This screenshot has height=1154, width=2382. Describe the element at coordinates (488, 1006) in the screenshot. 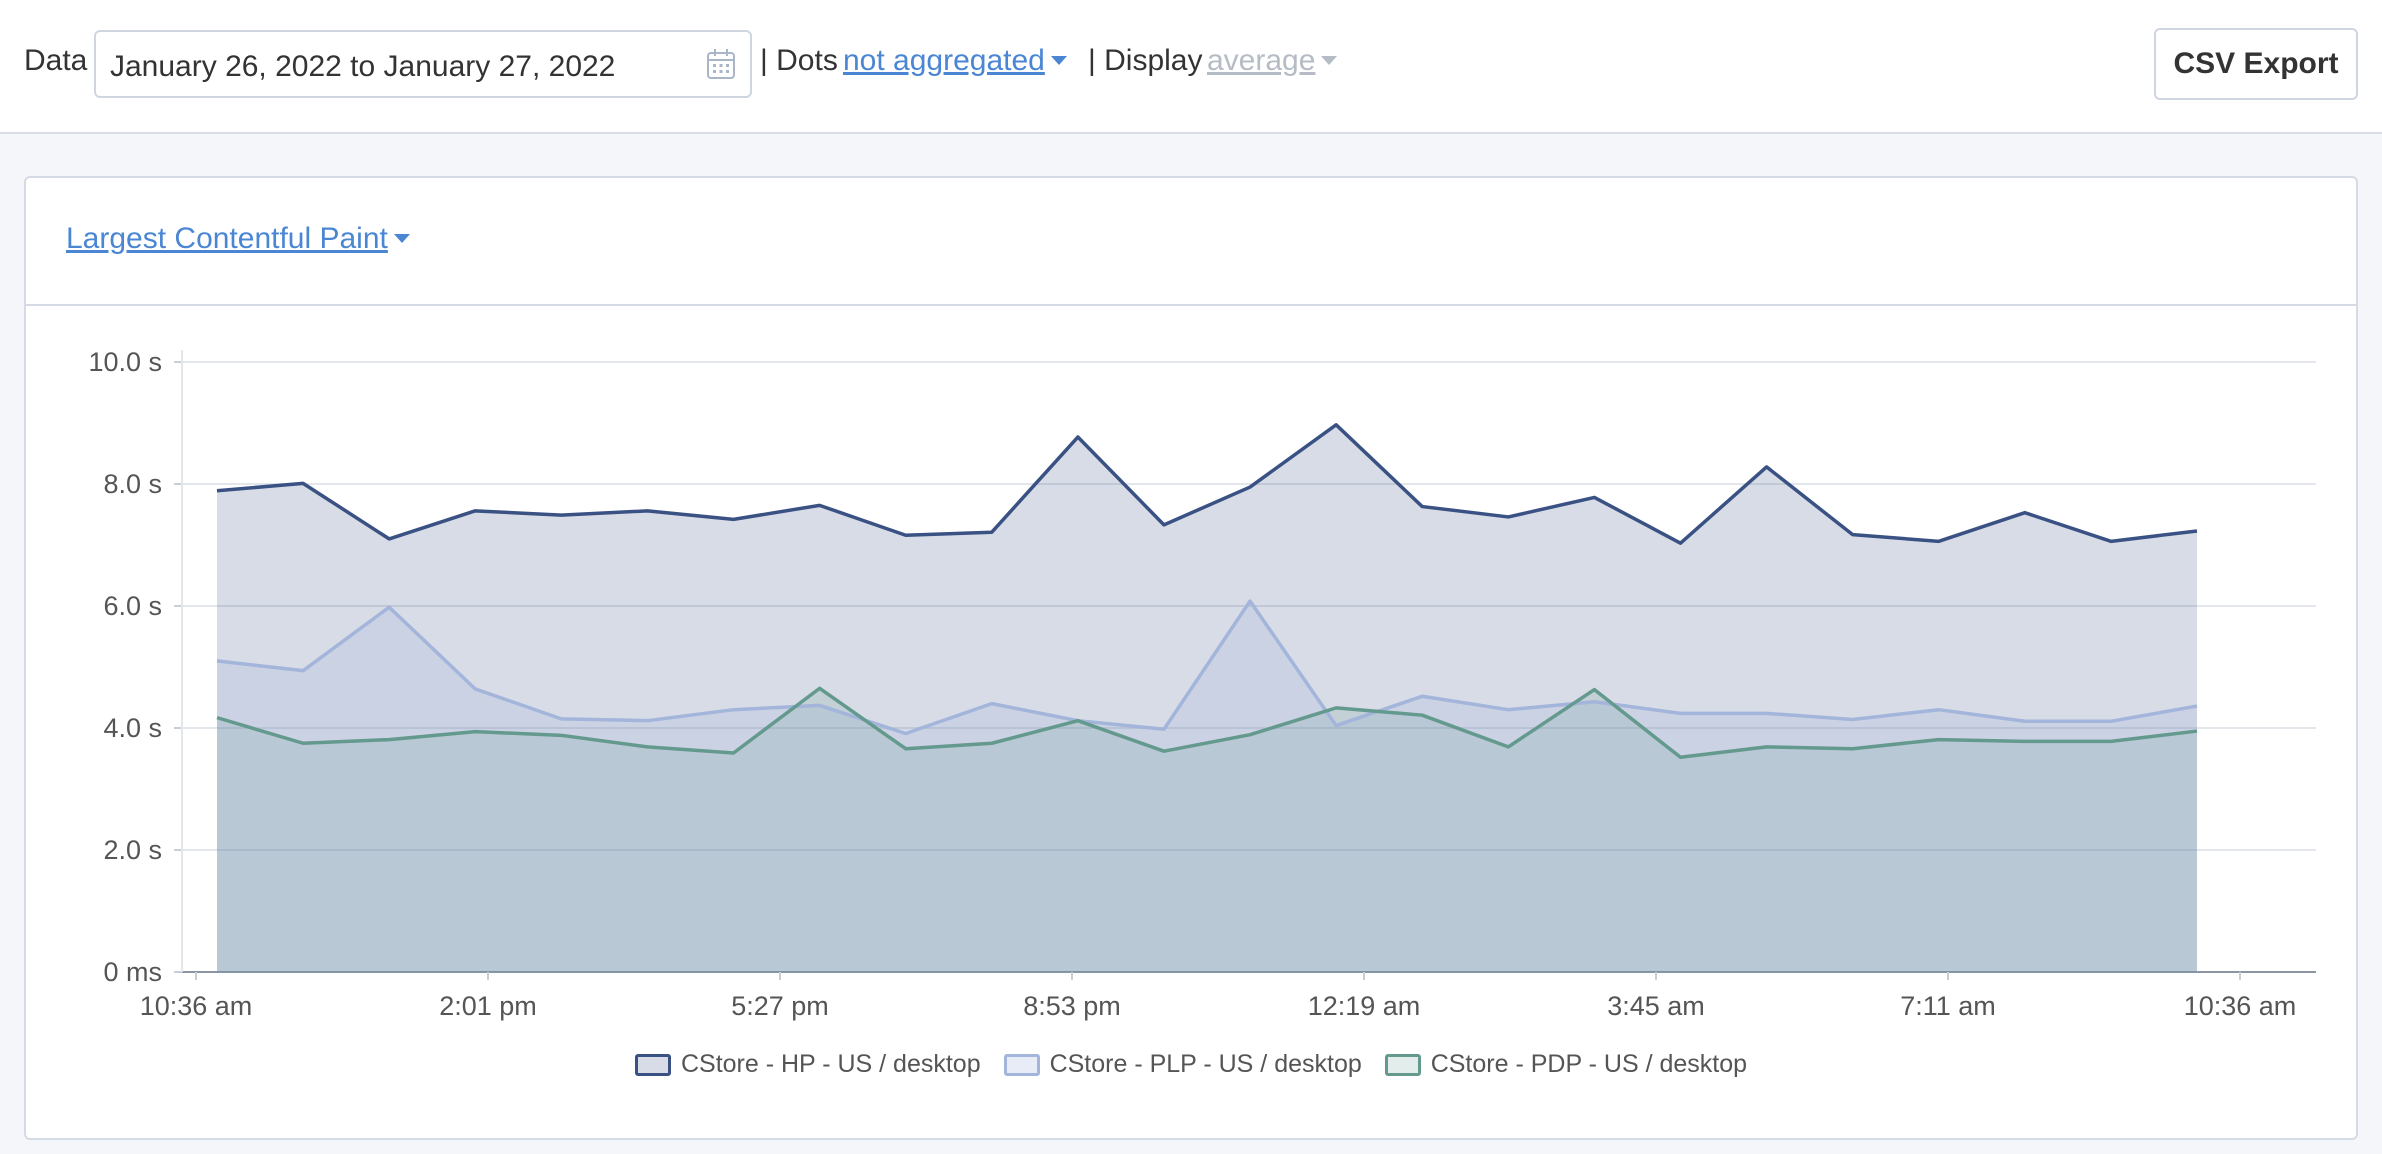

I see `x-tick-label: 2:01 pm` at that location.